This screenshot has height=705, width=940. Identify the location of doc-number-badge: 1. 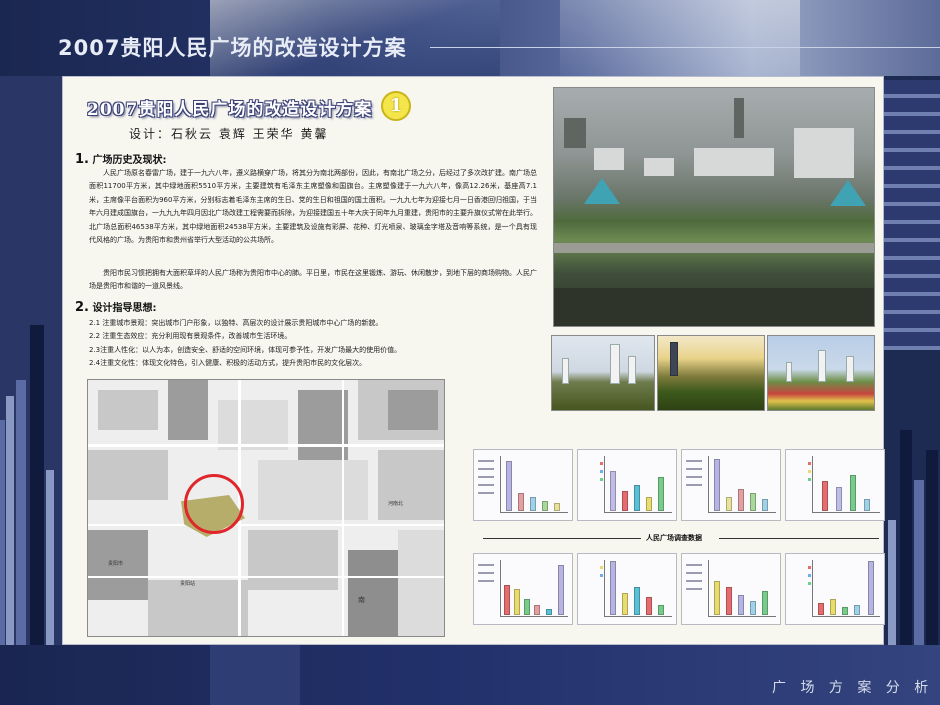
(396, 106).